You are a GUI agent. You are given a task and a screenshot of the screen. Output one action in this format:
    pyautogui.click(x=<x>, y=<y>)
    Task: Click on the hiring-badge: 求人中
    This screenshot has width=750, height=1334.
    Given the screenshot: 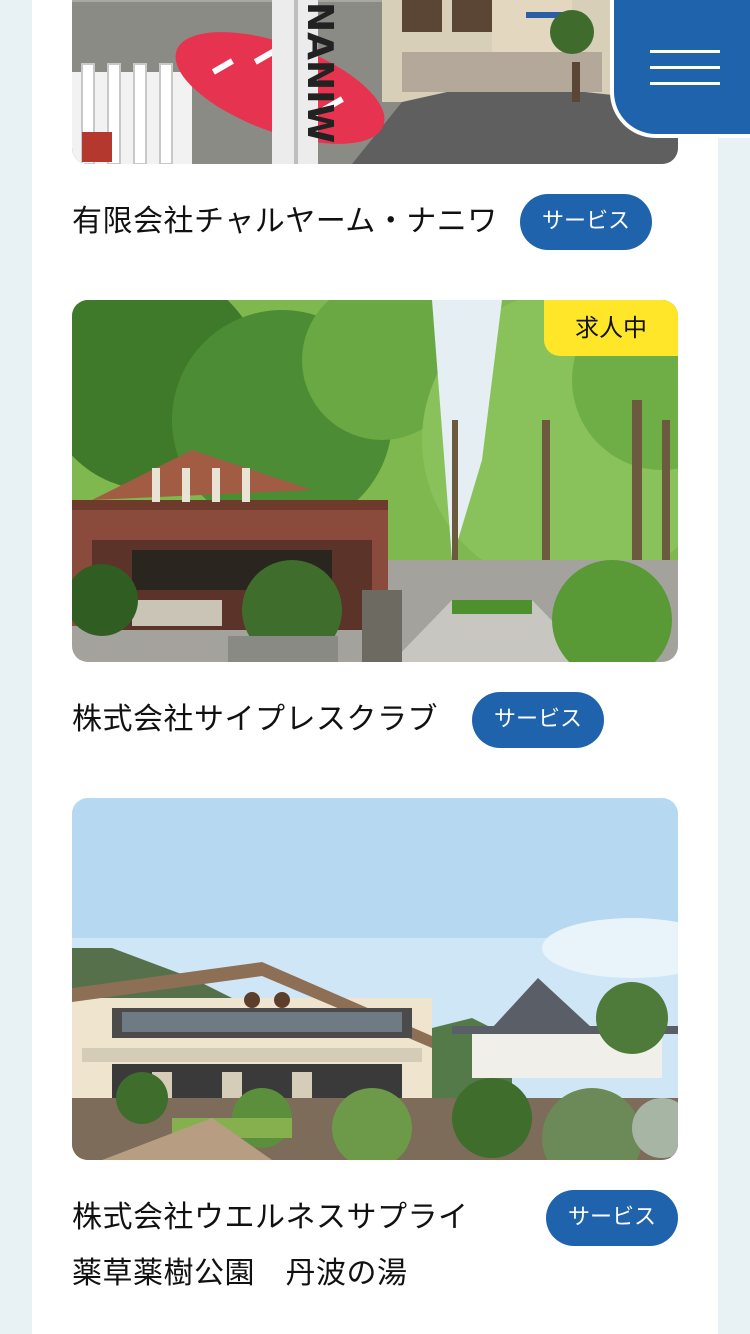 What is the action you would take?
    pyautogui.click(x=611, y=328)
    